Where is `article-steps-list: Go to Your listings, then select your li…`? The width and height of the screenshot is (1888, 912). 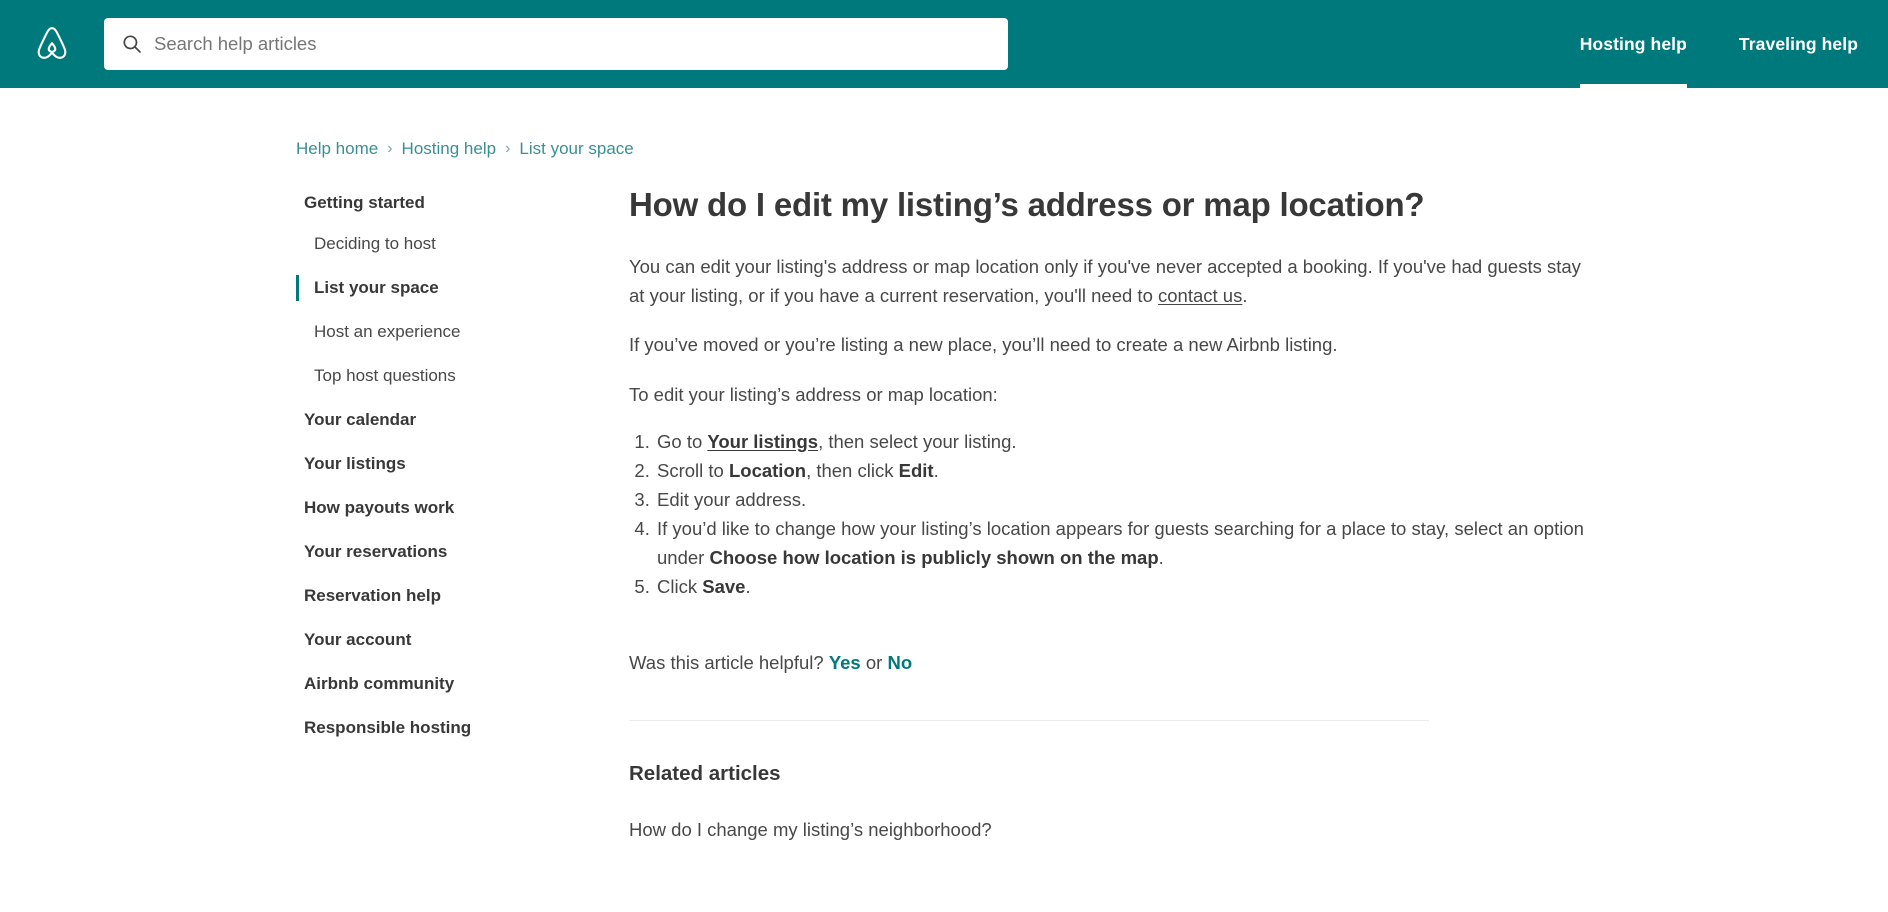 article-steps-list: Go to Your listings, then select your li… is located at coordinates (1111, 515).